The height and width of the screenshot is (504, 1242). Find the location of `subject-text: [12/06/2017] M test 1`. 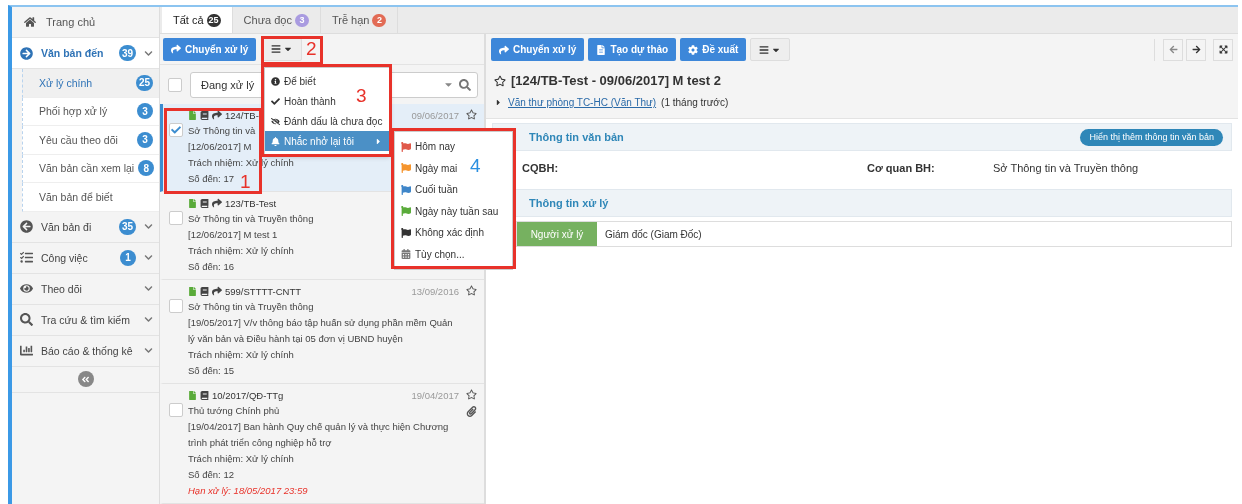

subject-text: [12/06/2017] M test 1 is located at coordinates (233, 235).